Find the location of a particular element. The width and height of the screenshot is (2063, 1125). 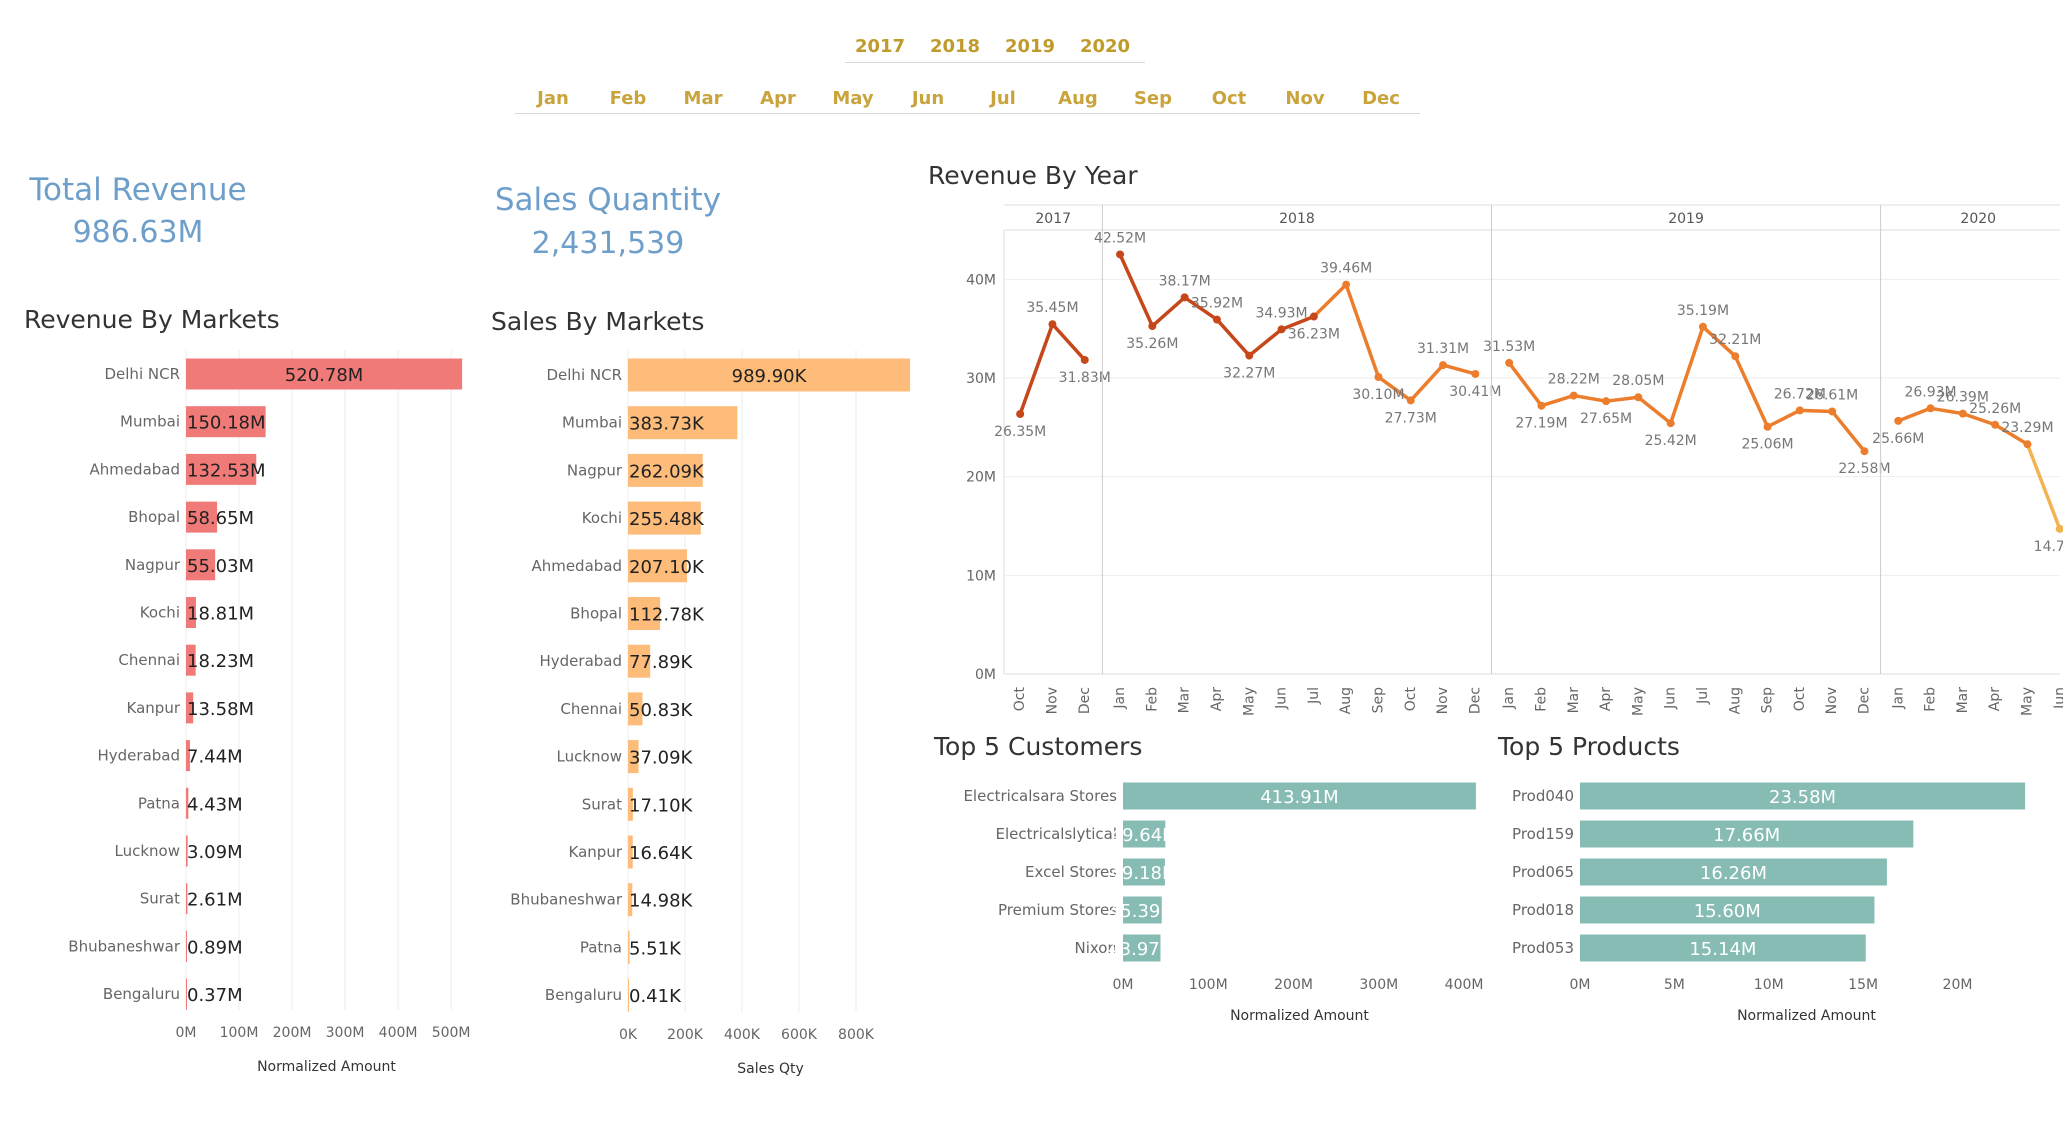

data-label: 13.58M is located at coordinates (220, 709).